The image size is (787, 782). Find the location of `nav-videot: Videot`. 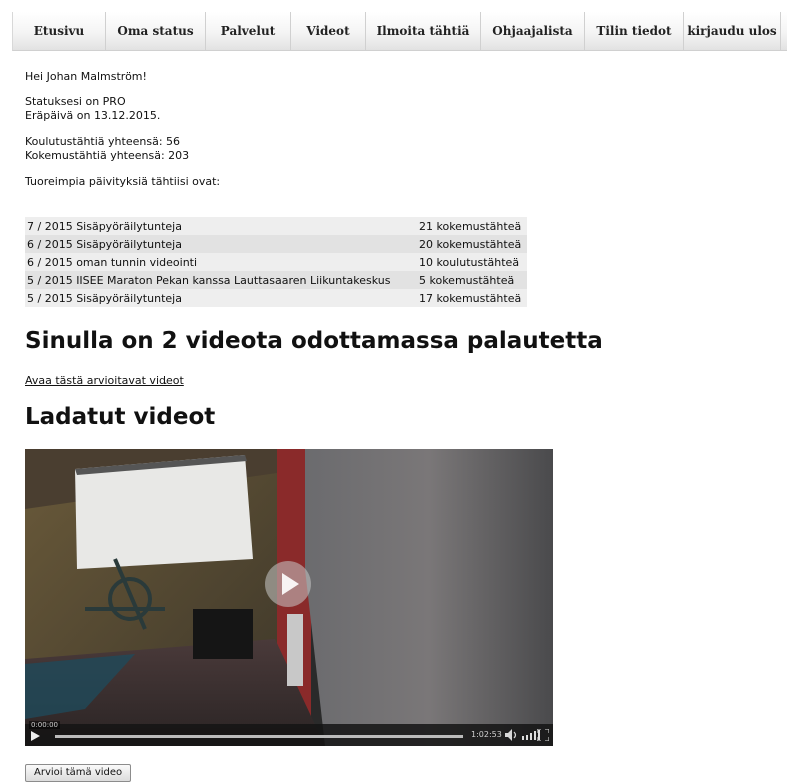

nav-videot: Videot is located at coordinates (328, 31).